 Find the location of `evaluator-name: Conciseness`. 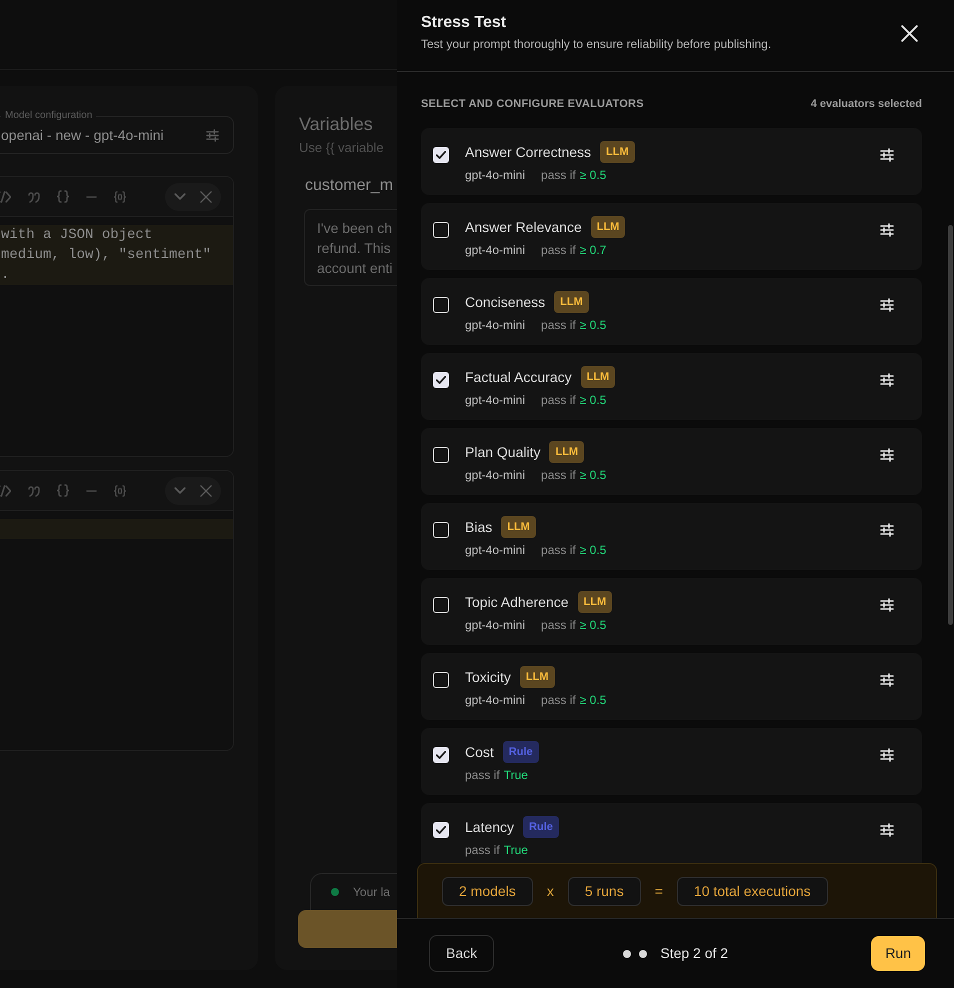

evaluator-name: Conciseness is located at coordinates (505, 302).